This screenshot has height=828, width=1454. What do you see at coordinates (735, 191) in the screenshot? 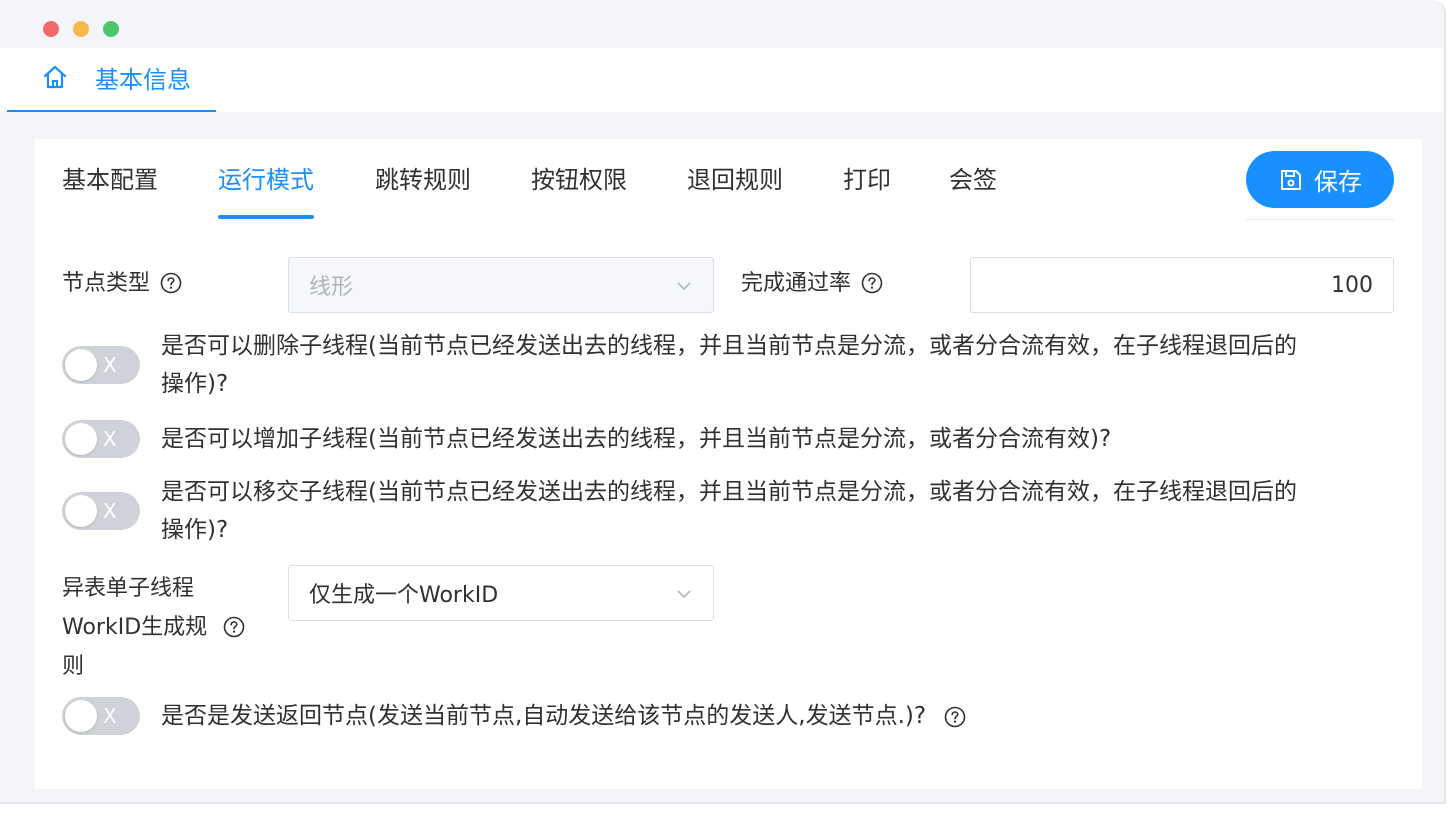
I see `tab-return-rules: 退回规则` at bounding box center [735, 191].